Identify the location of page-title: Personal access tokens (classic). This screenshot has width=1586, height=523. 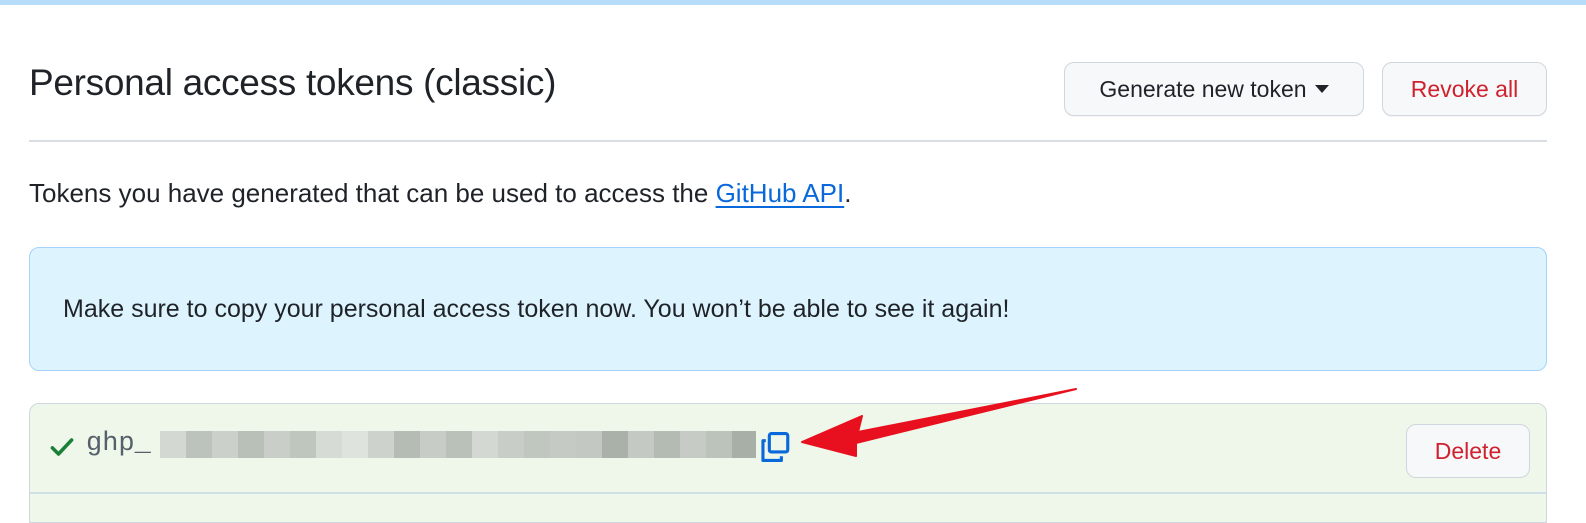
(293, 82).